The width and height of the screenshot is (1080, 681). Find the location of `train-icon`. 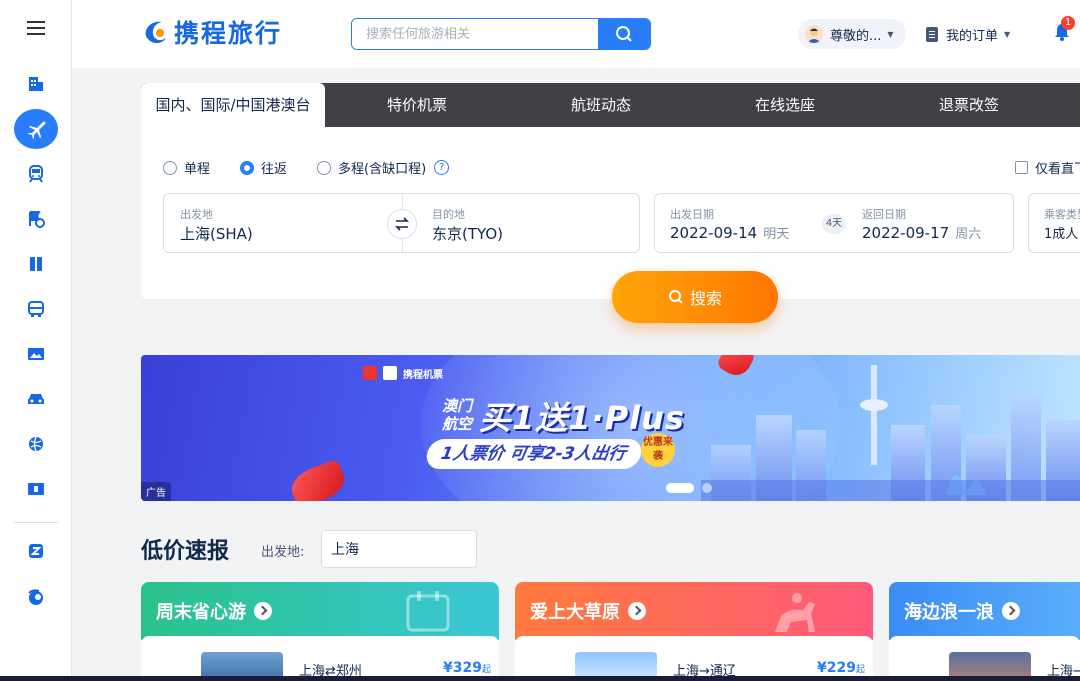

train-icon is located at coordinates (36, 174).